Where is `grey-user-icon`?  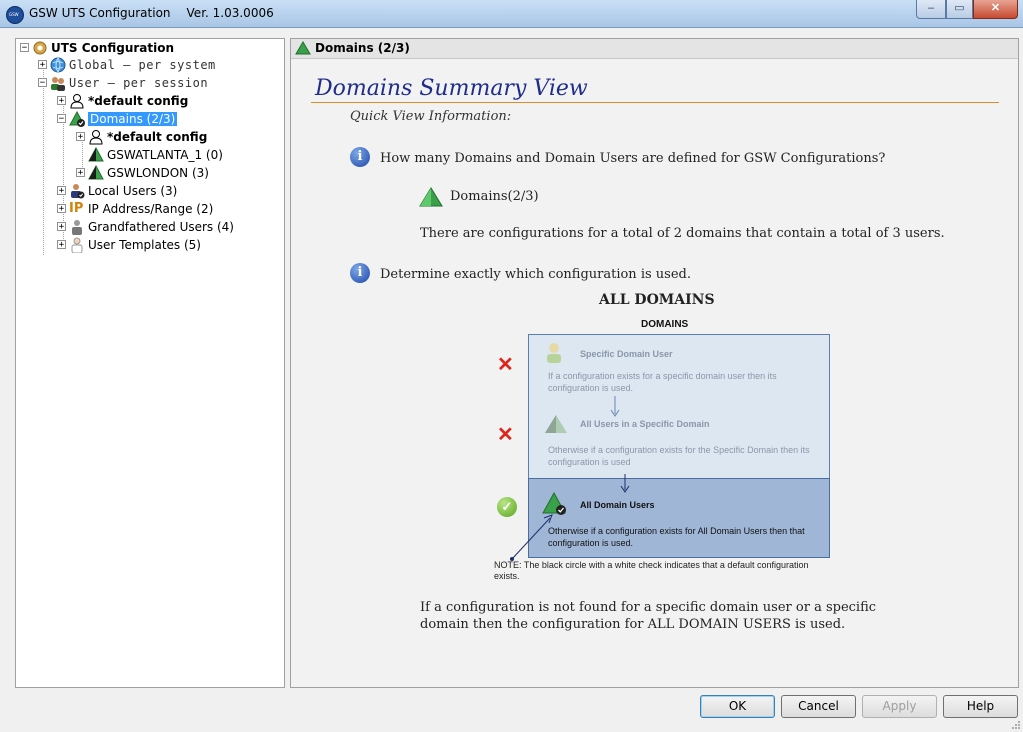
grey-user-icon is located at coordinates (77, 227).